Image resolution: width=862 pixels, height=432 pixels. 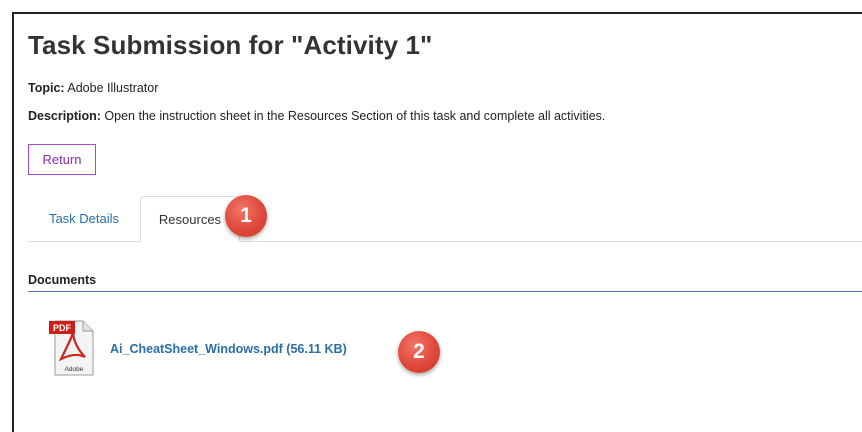 I want to click on pdf-icon-brand: Adobe, so click(x=74, y=369).